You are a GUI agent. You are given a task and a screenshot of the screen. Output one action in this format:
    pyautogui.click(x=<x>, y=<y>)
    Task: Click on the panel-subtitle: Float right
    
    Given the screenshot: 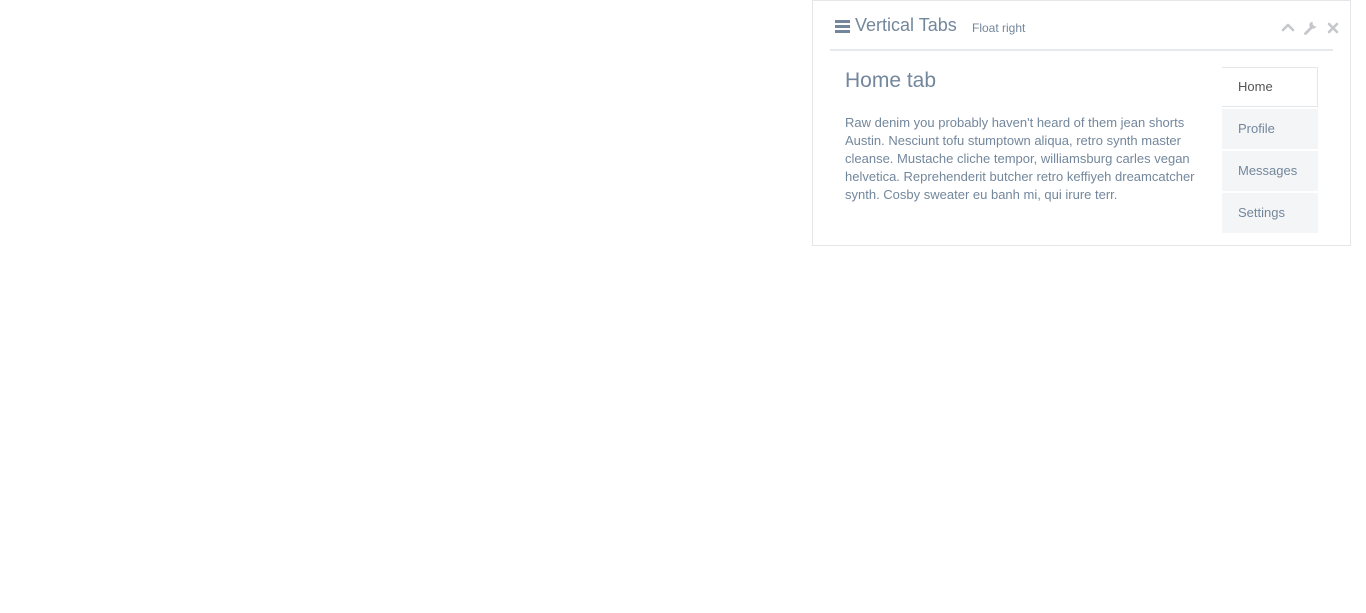 What is the action you would take?
    pyautogui.click(x=999, y=28)
    